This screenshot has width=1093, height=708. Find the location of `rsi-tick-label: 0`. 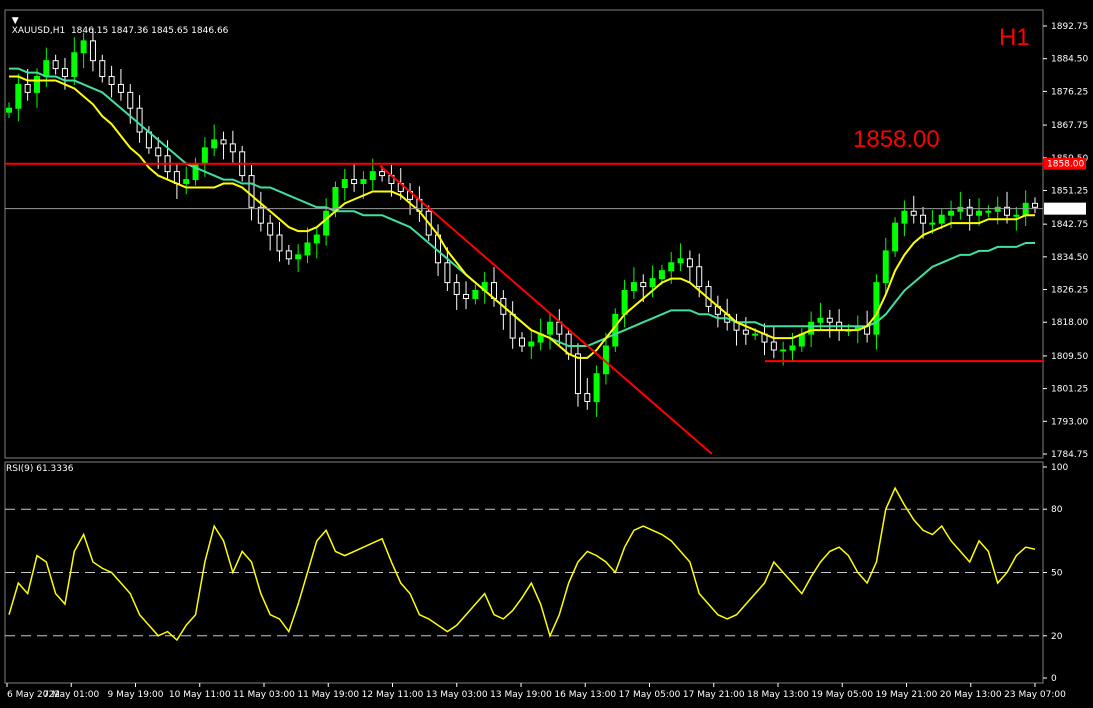

rsi-tick-label: 0 is located at coordinates (1054, 679).